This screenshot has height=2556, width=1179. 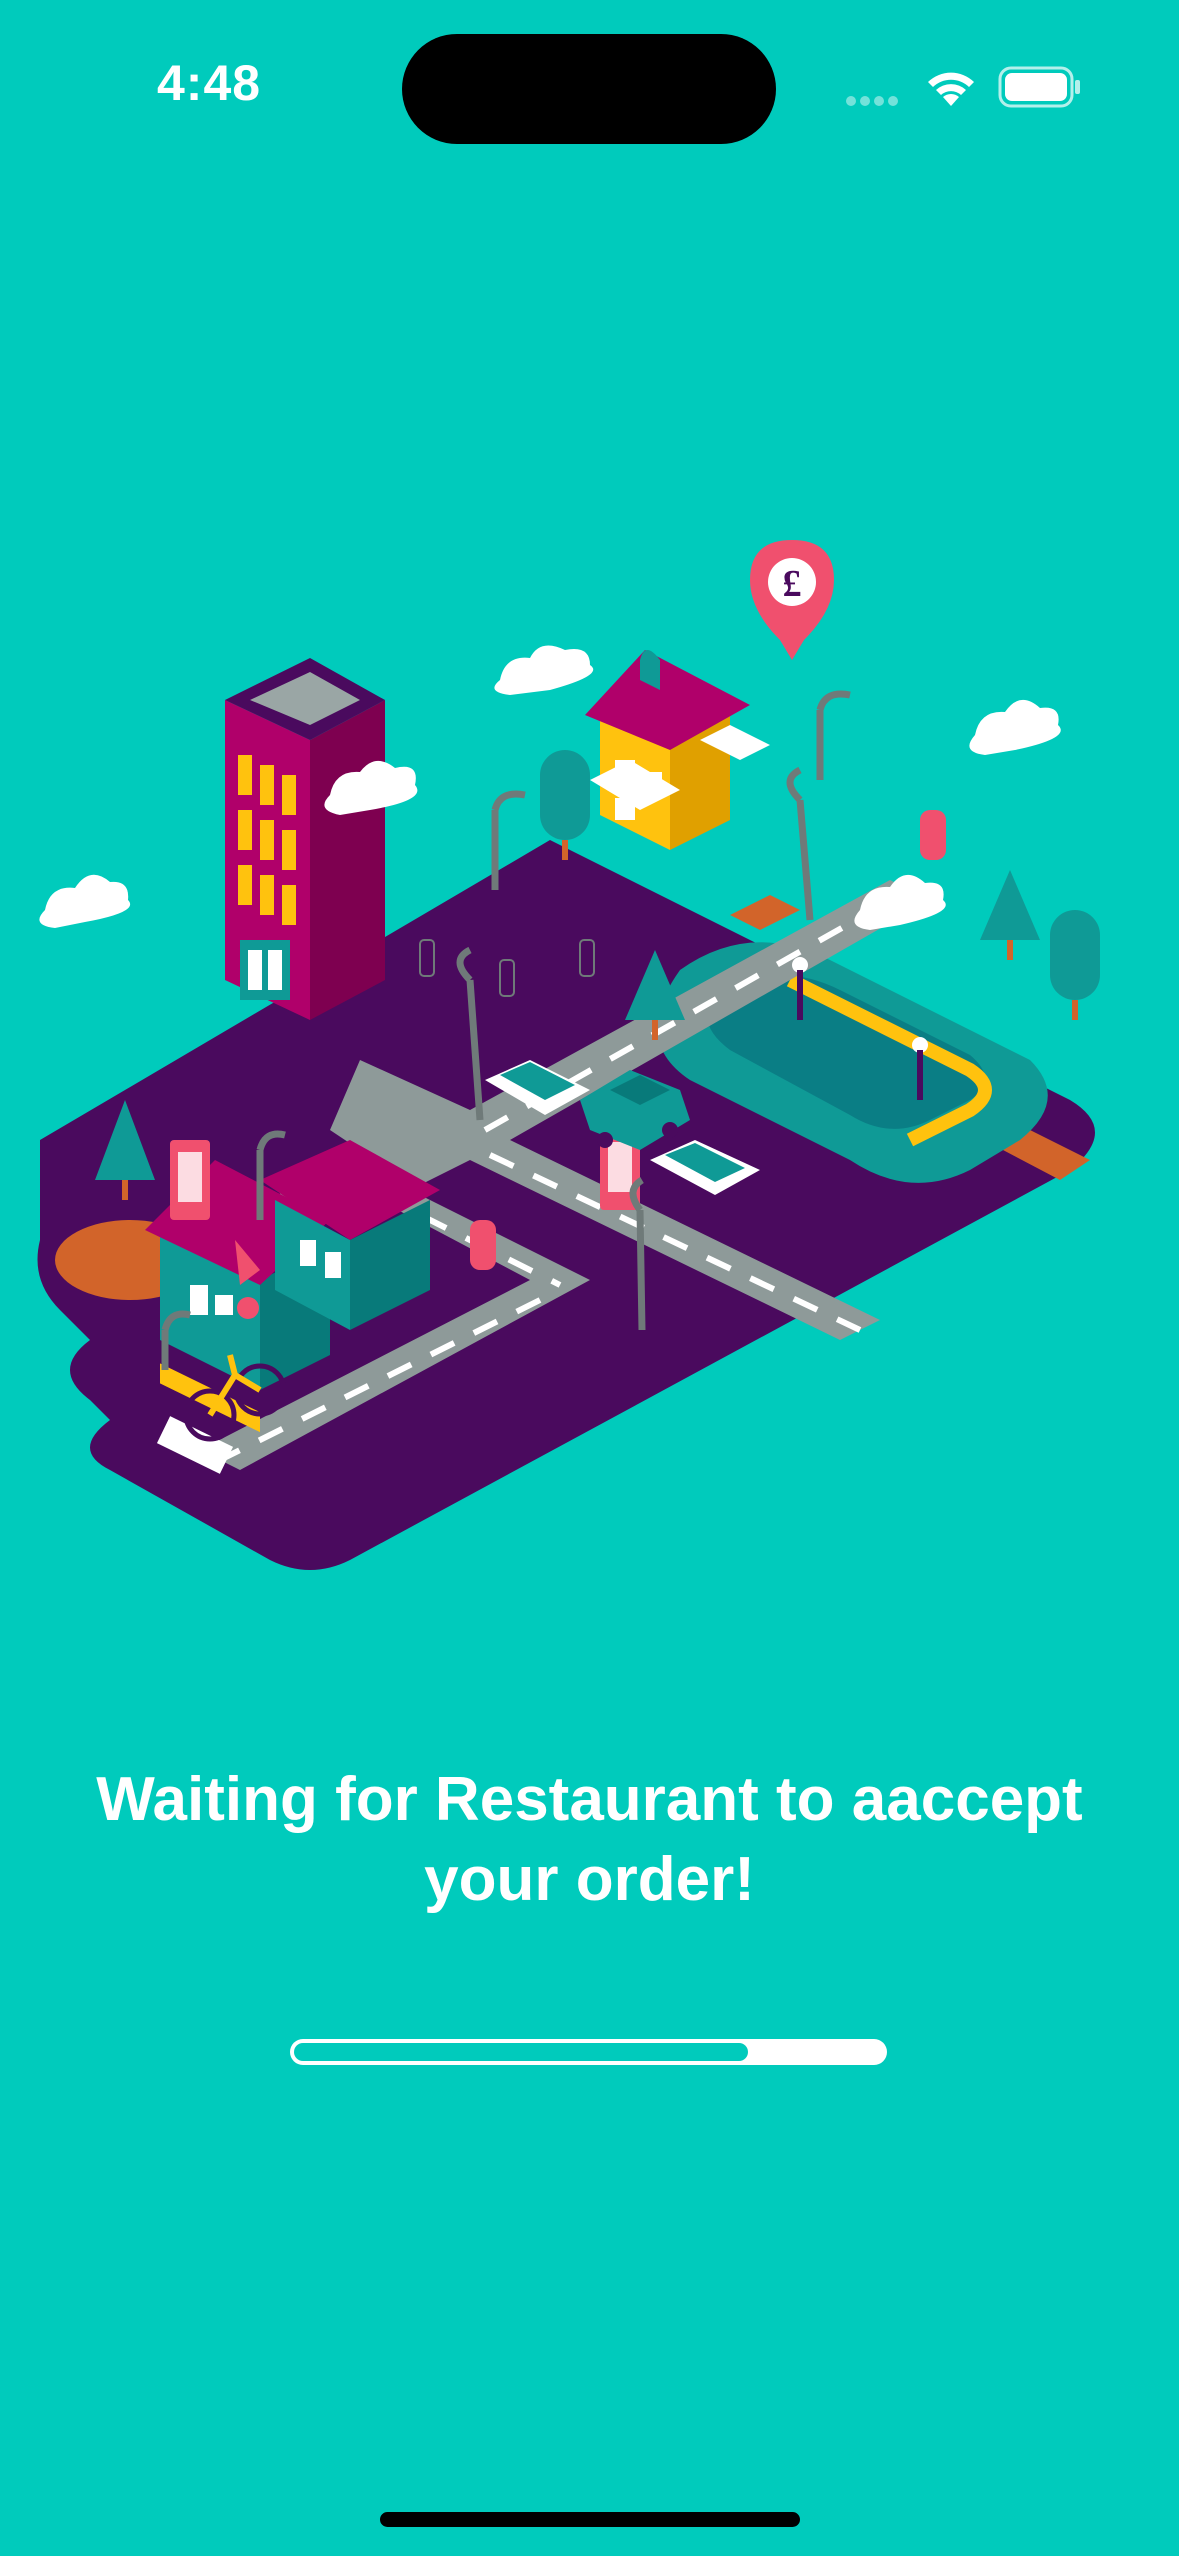 What do you see at coordinates (792, 584) in the screenshot?
I see `pin-pound-symbol: £` at bounding box center [792, 584].